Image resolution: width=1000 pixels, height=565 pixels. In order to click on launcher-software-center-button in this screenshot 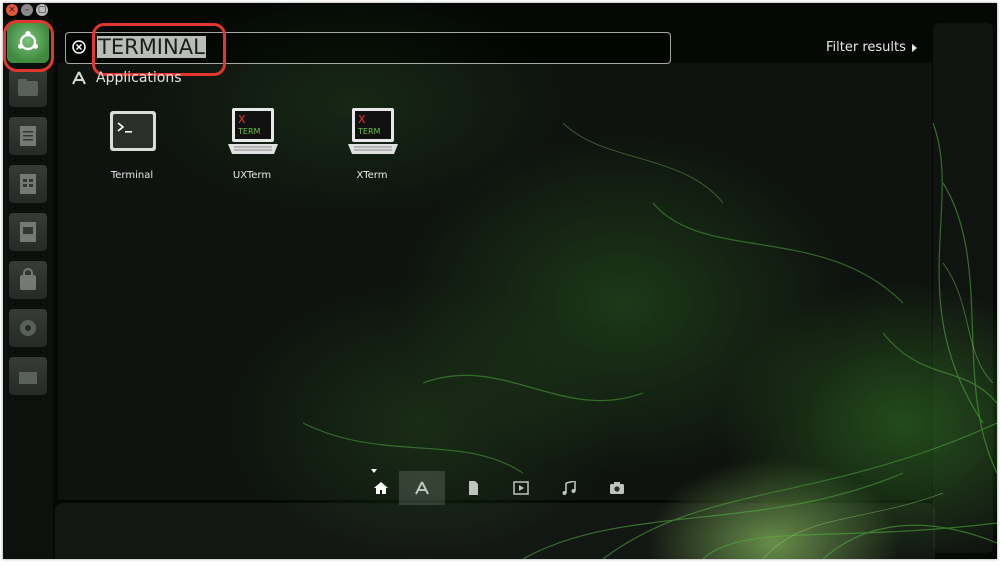, I will do `click(28, 280)`.